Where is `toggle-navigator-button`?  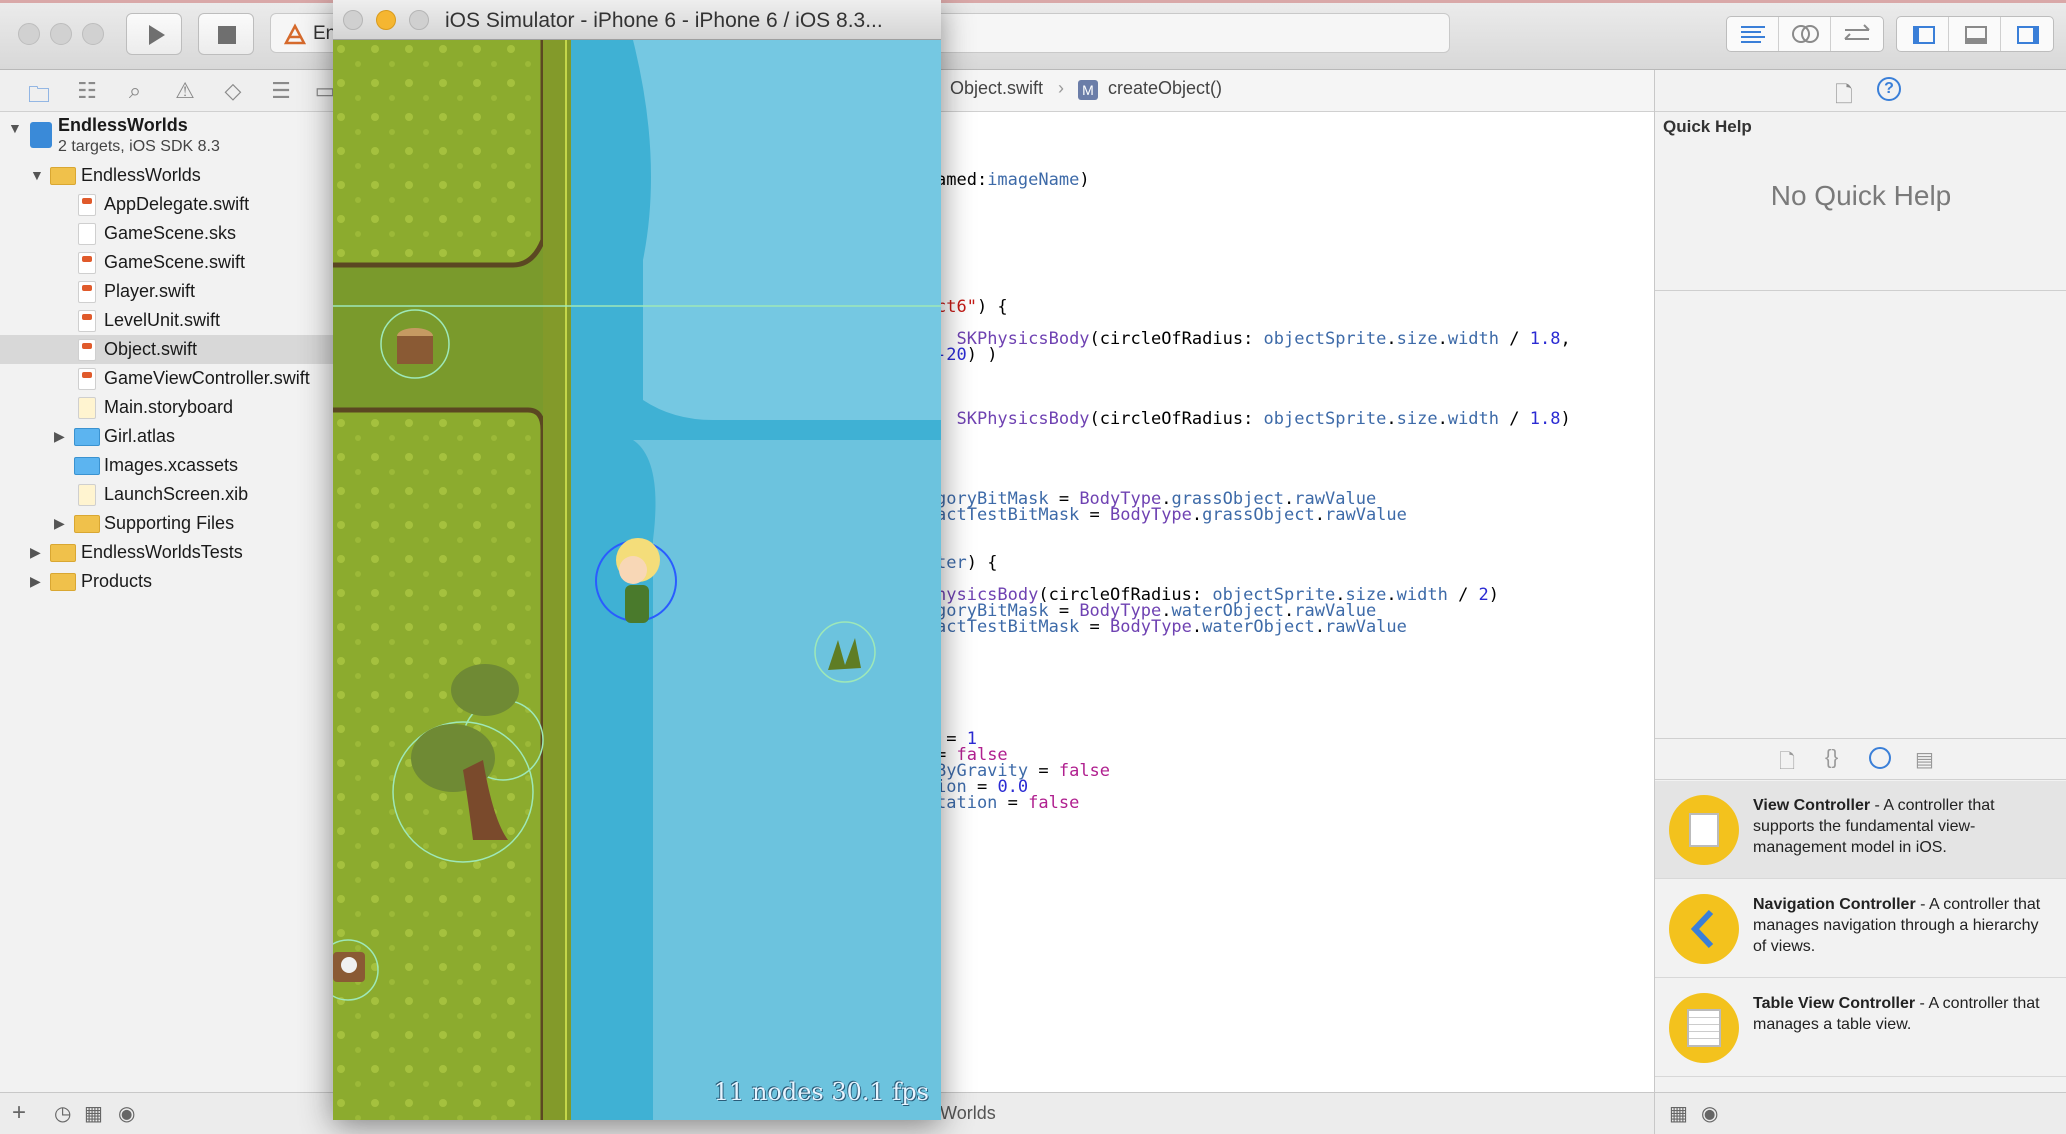
toggle-navigator-button is located at coordinates (1923, 34).